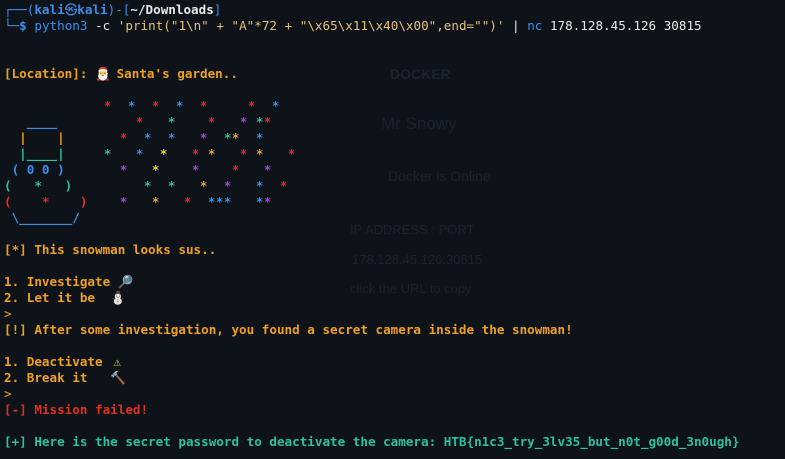  I want to click on menu1-option-2: 2. Let it be ⛄, so click(394, 298).